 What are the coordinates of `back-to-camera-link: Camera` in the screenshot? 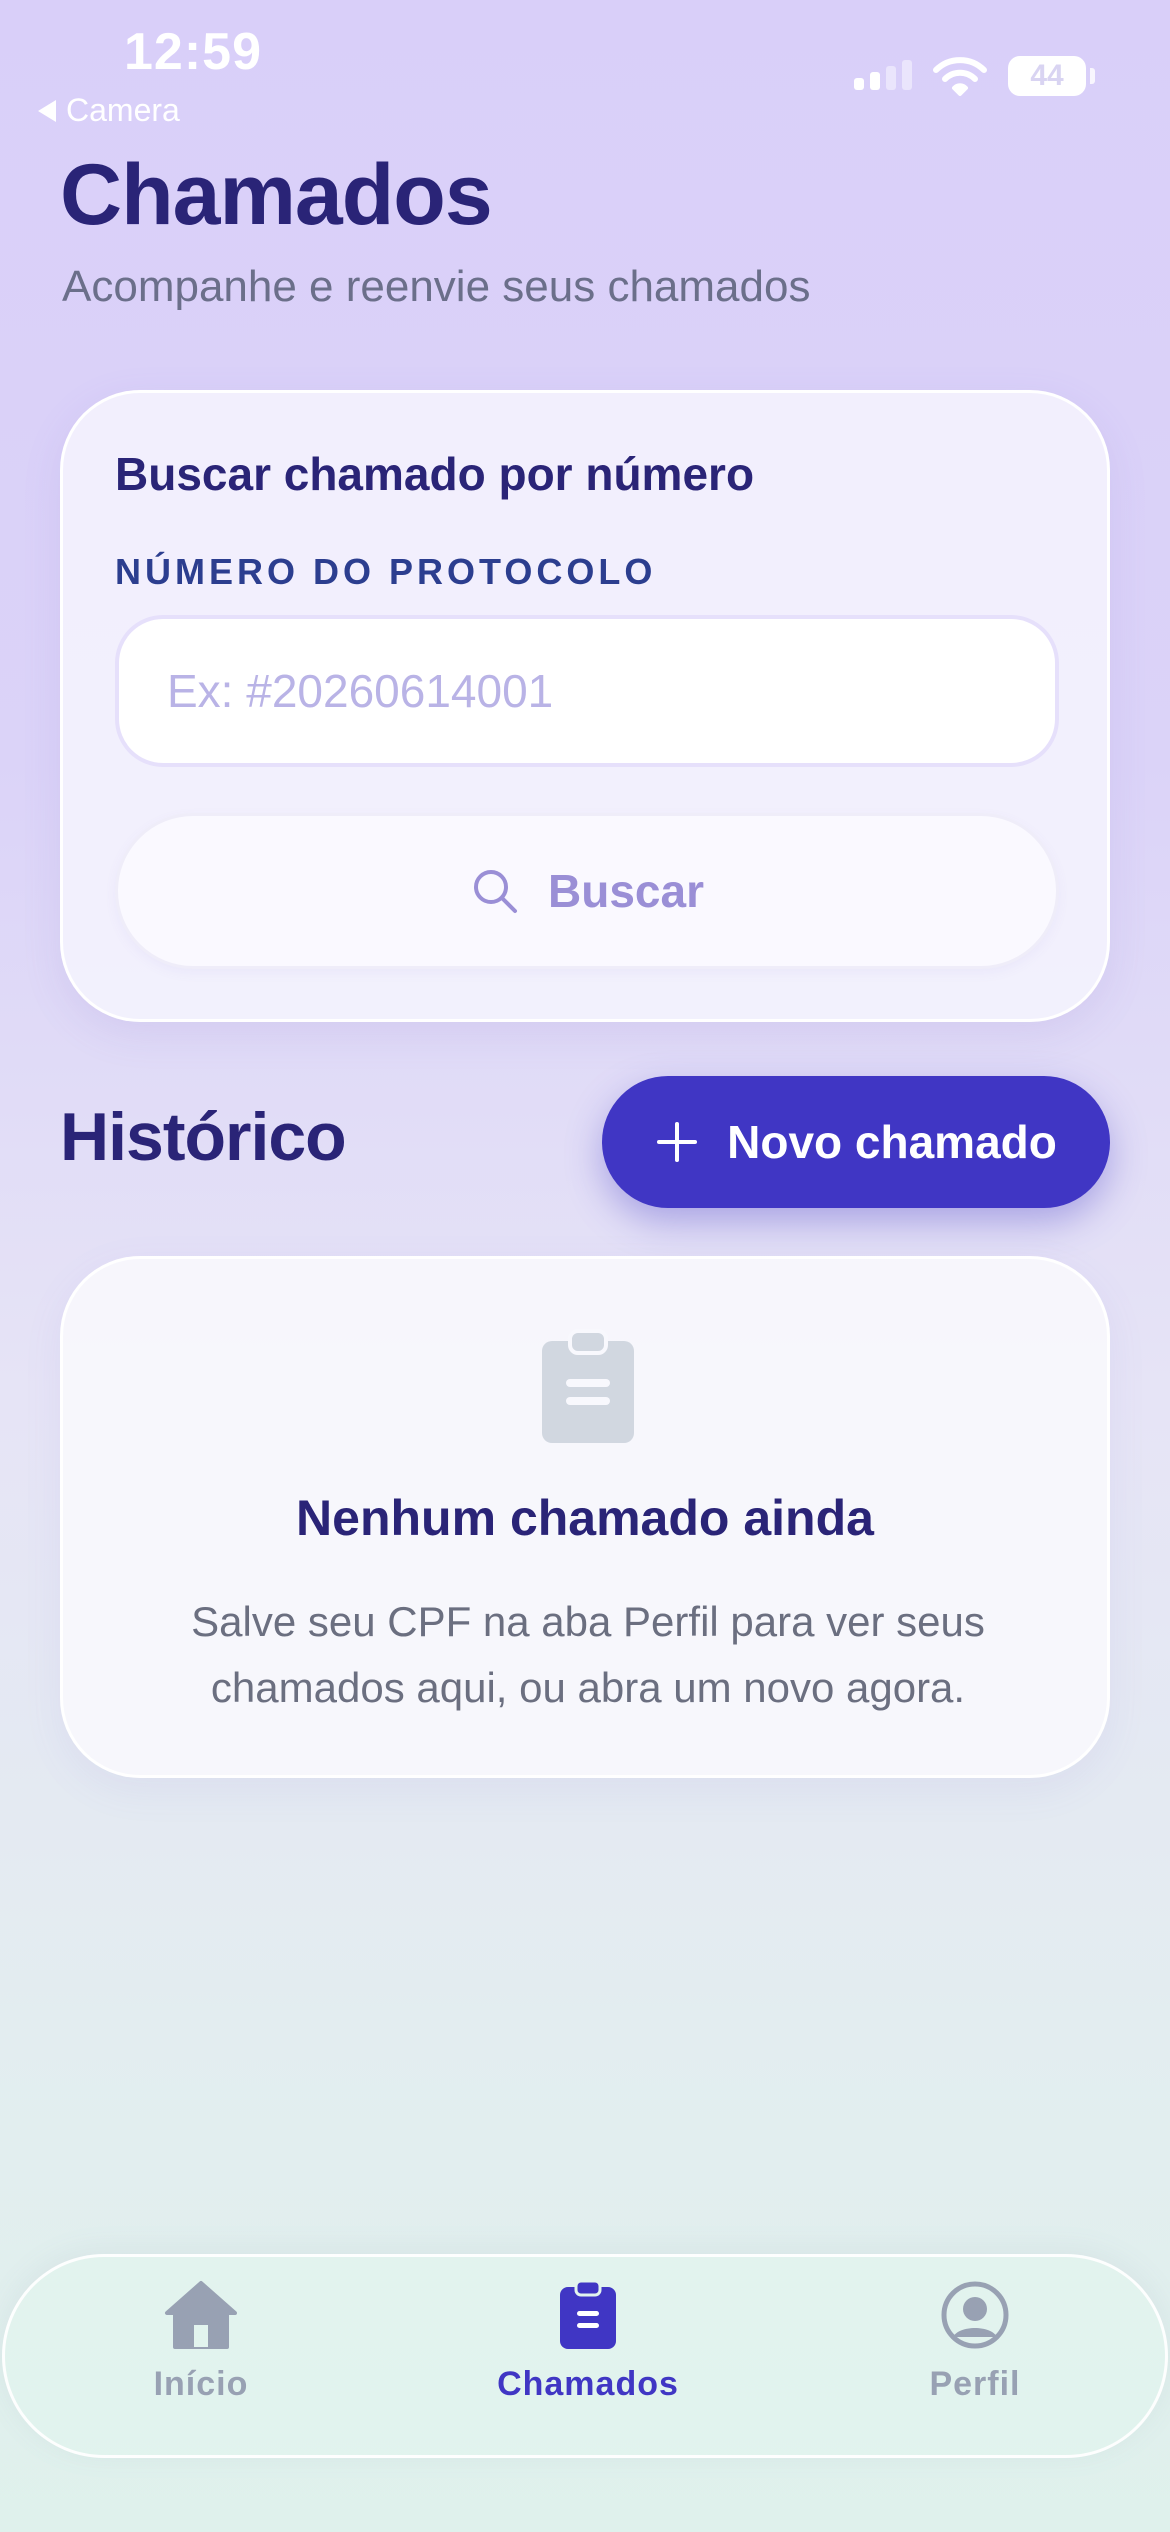 It's located at (109, 110).